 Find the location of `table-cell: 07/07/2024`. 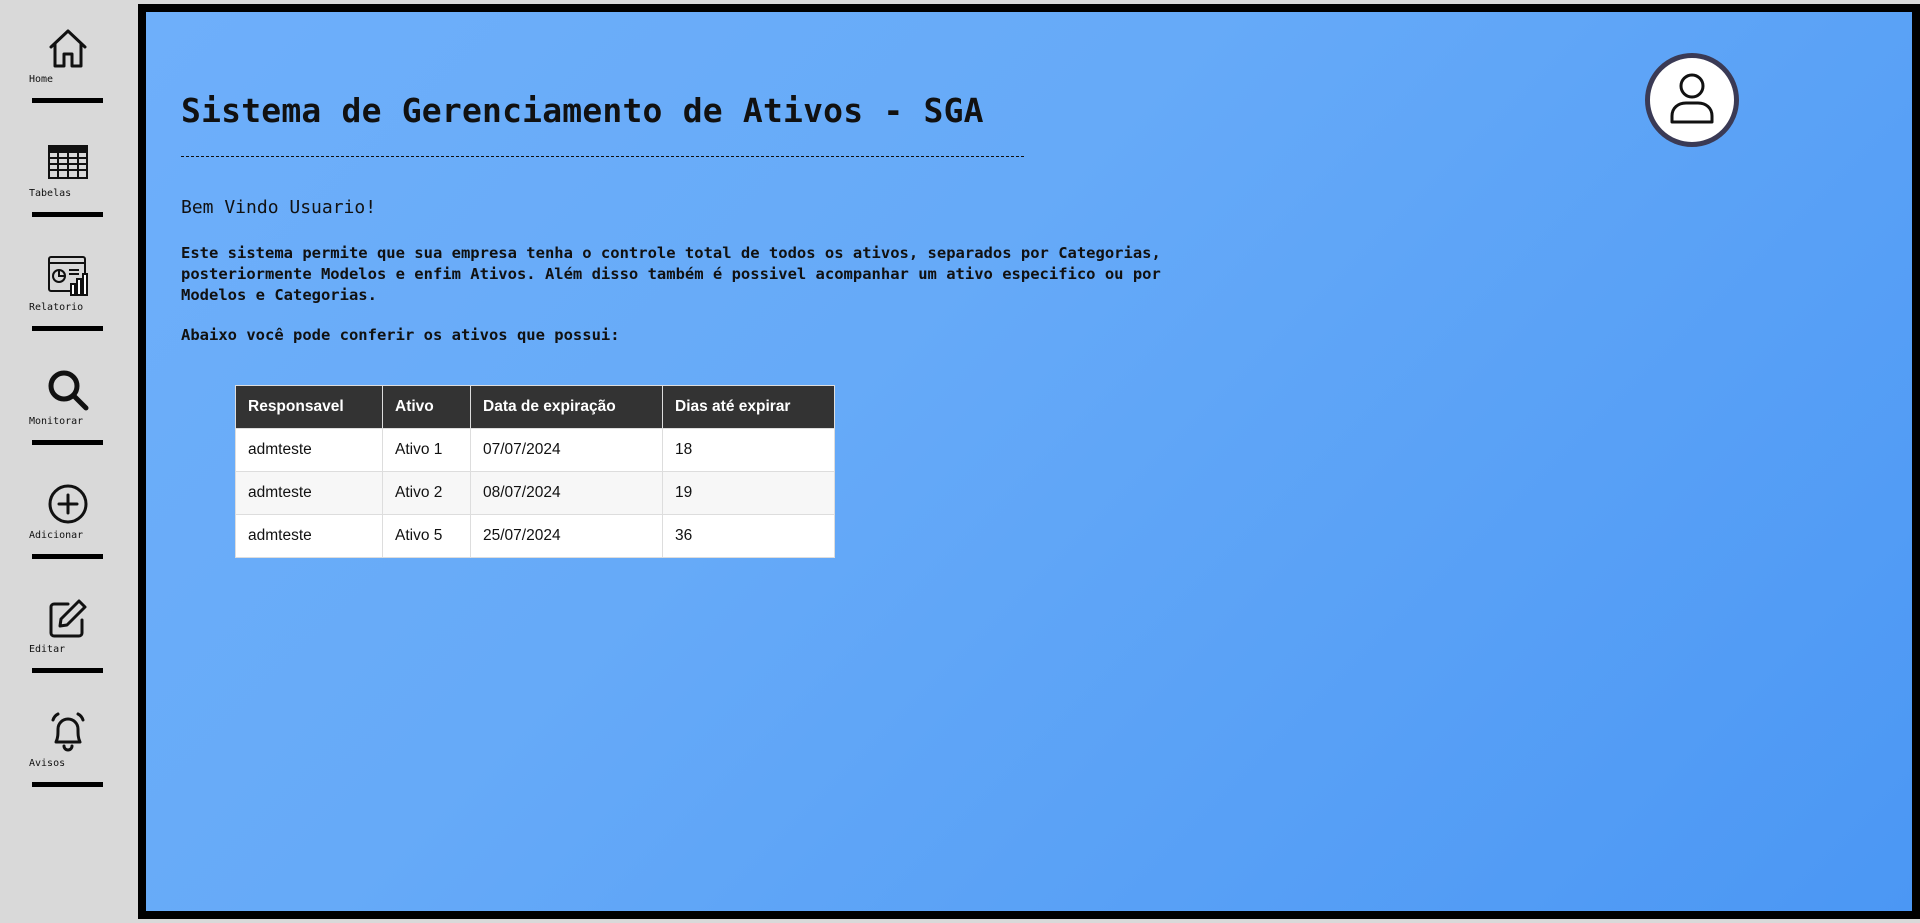

table-cell: 07/07/2024 is located at coordinates (566, 450).